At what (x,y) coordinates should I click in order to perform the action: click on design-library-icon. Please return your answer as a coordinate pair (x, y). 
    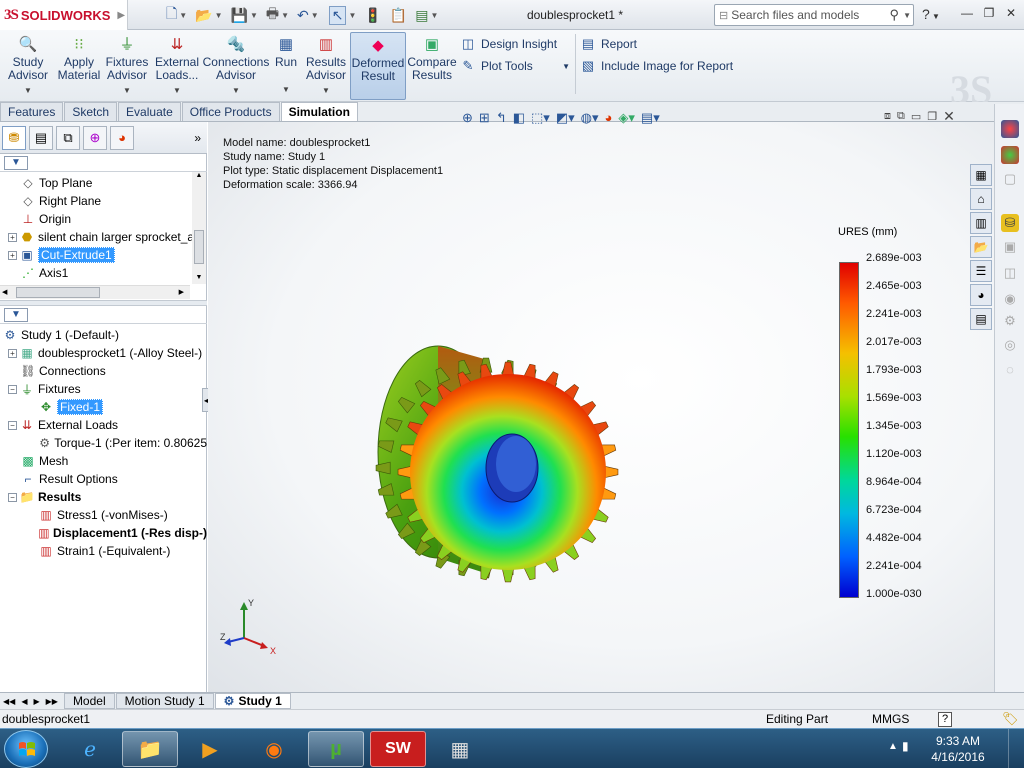
    Looking at the image, I should click on (1010, 155).